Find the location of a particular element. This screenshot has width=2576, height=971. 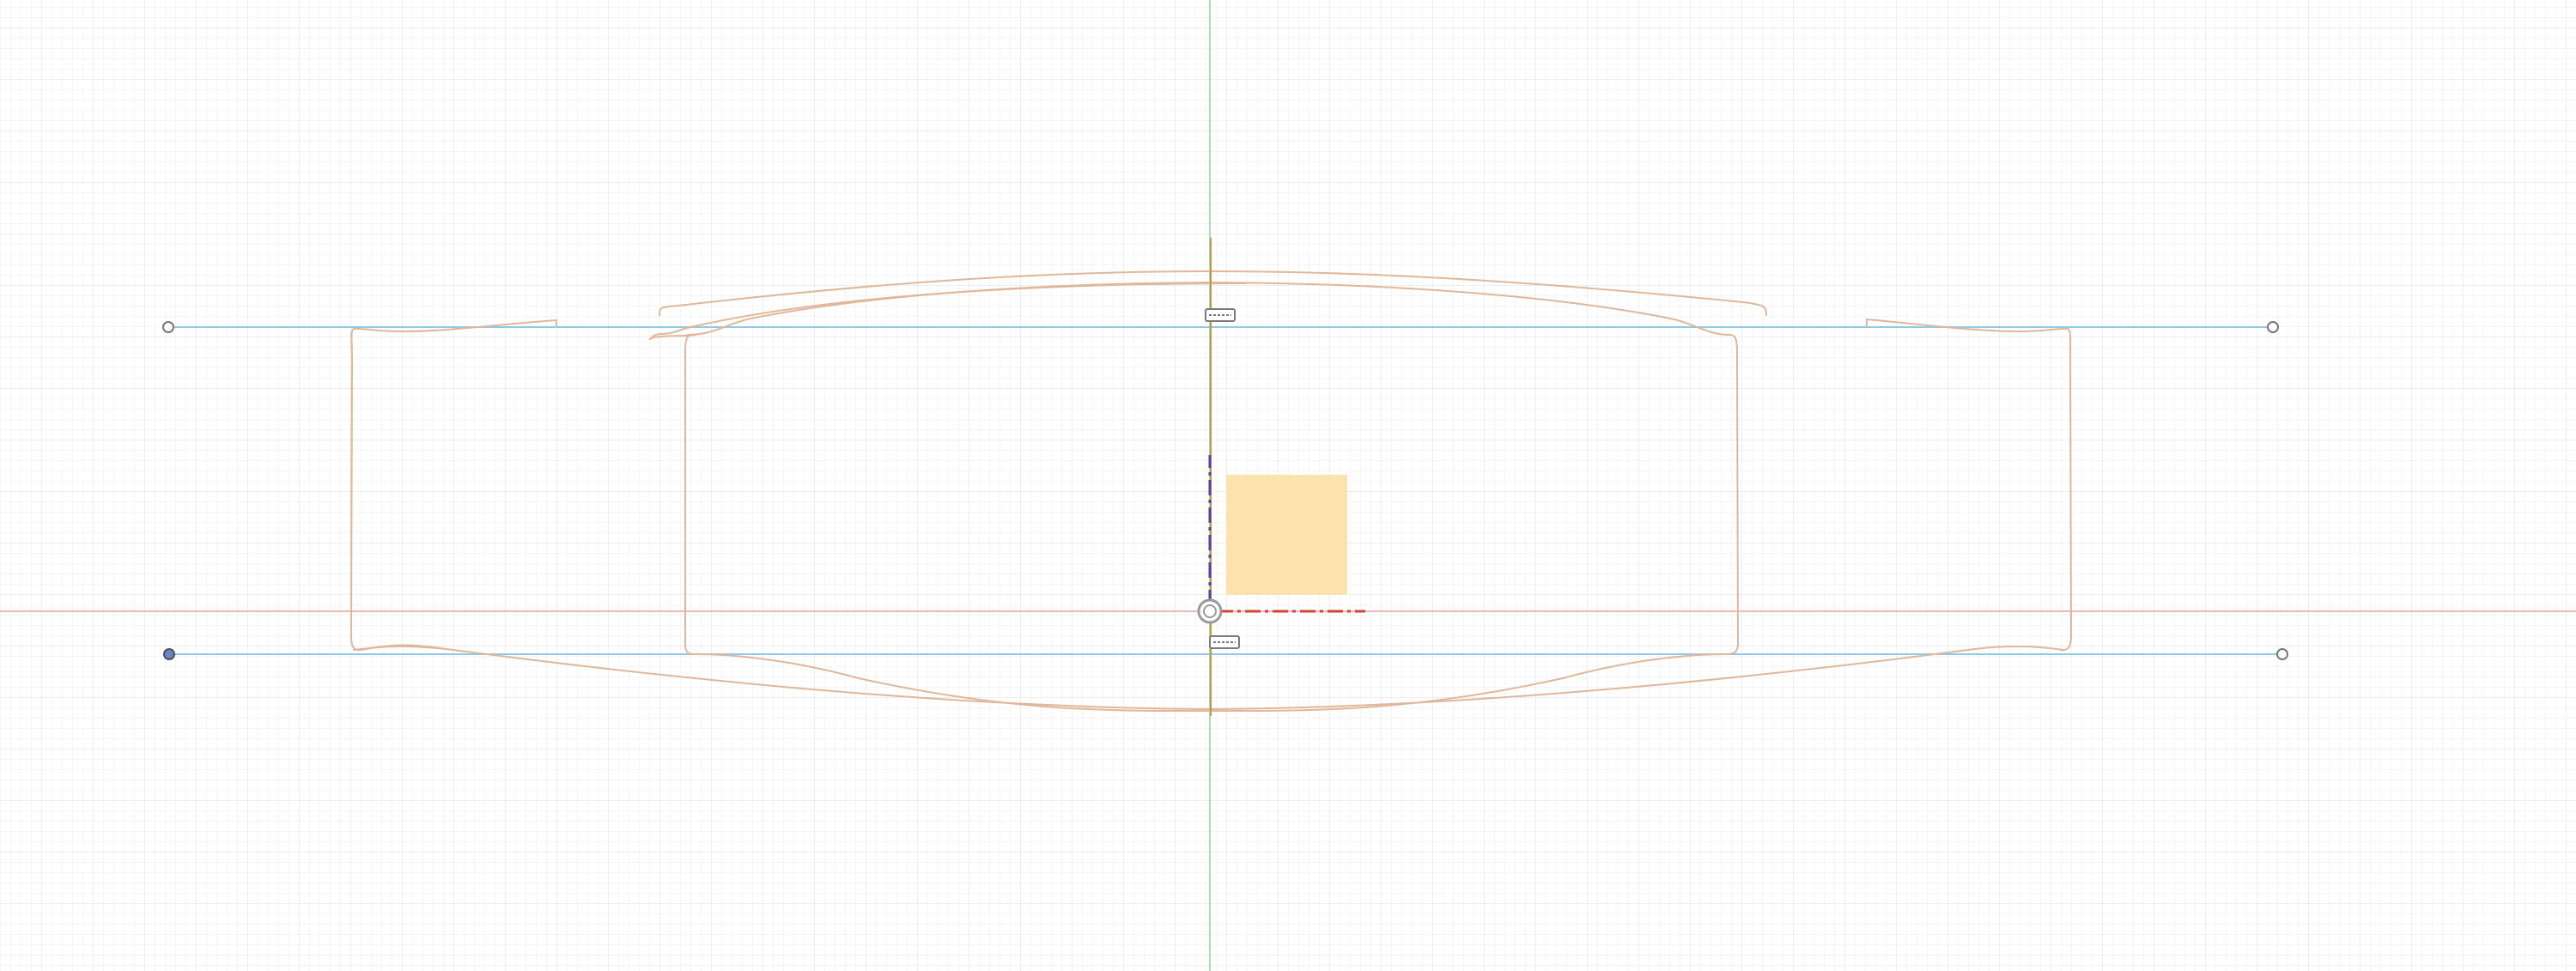

sketch-profile is located at coordinates (1287, 535).